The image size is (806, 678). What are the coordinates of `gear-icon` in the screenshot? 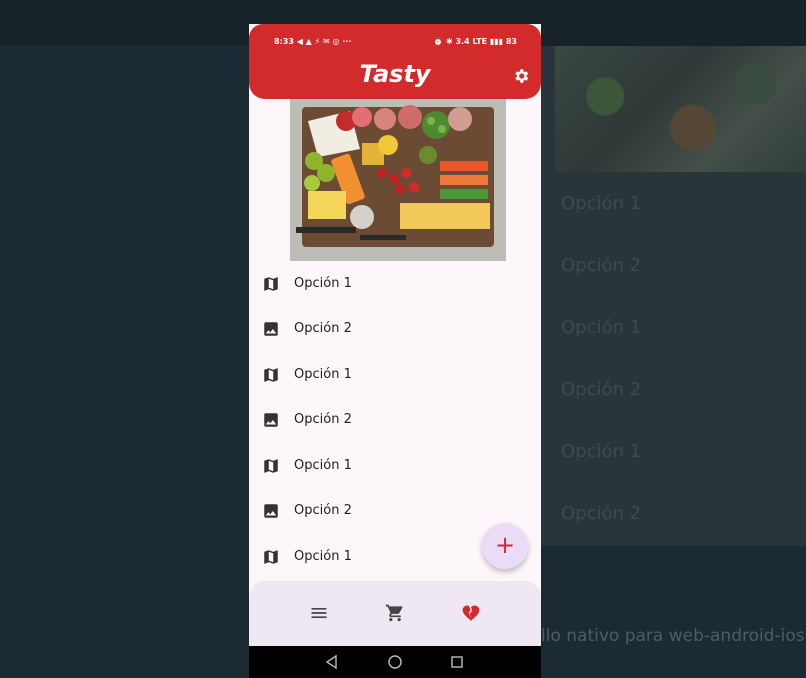 It's located at (521, 76).